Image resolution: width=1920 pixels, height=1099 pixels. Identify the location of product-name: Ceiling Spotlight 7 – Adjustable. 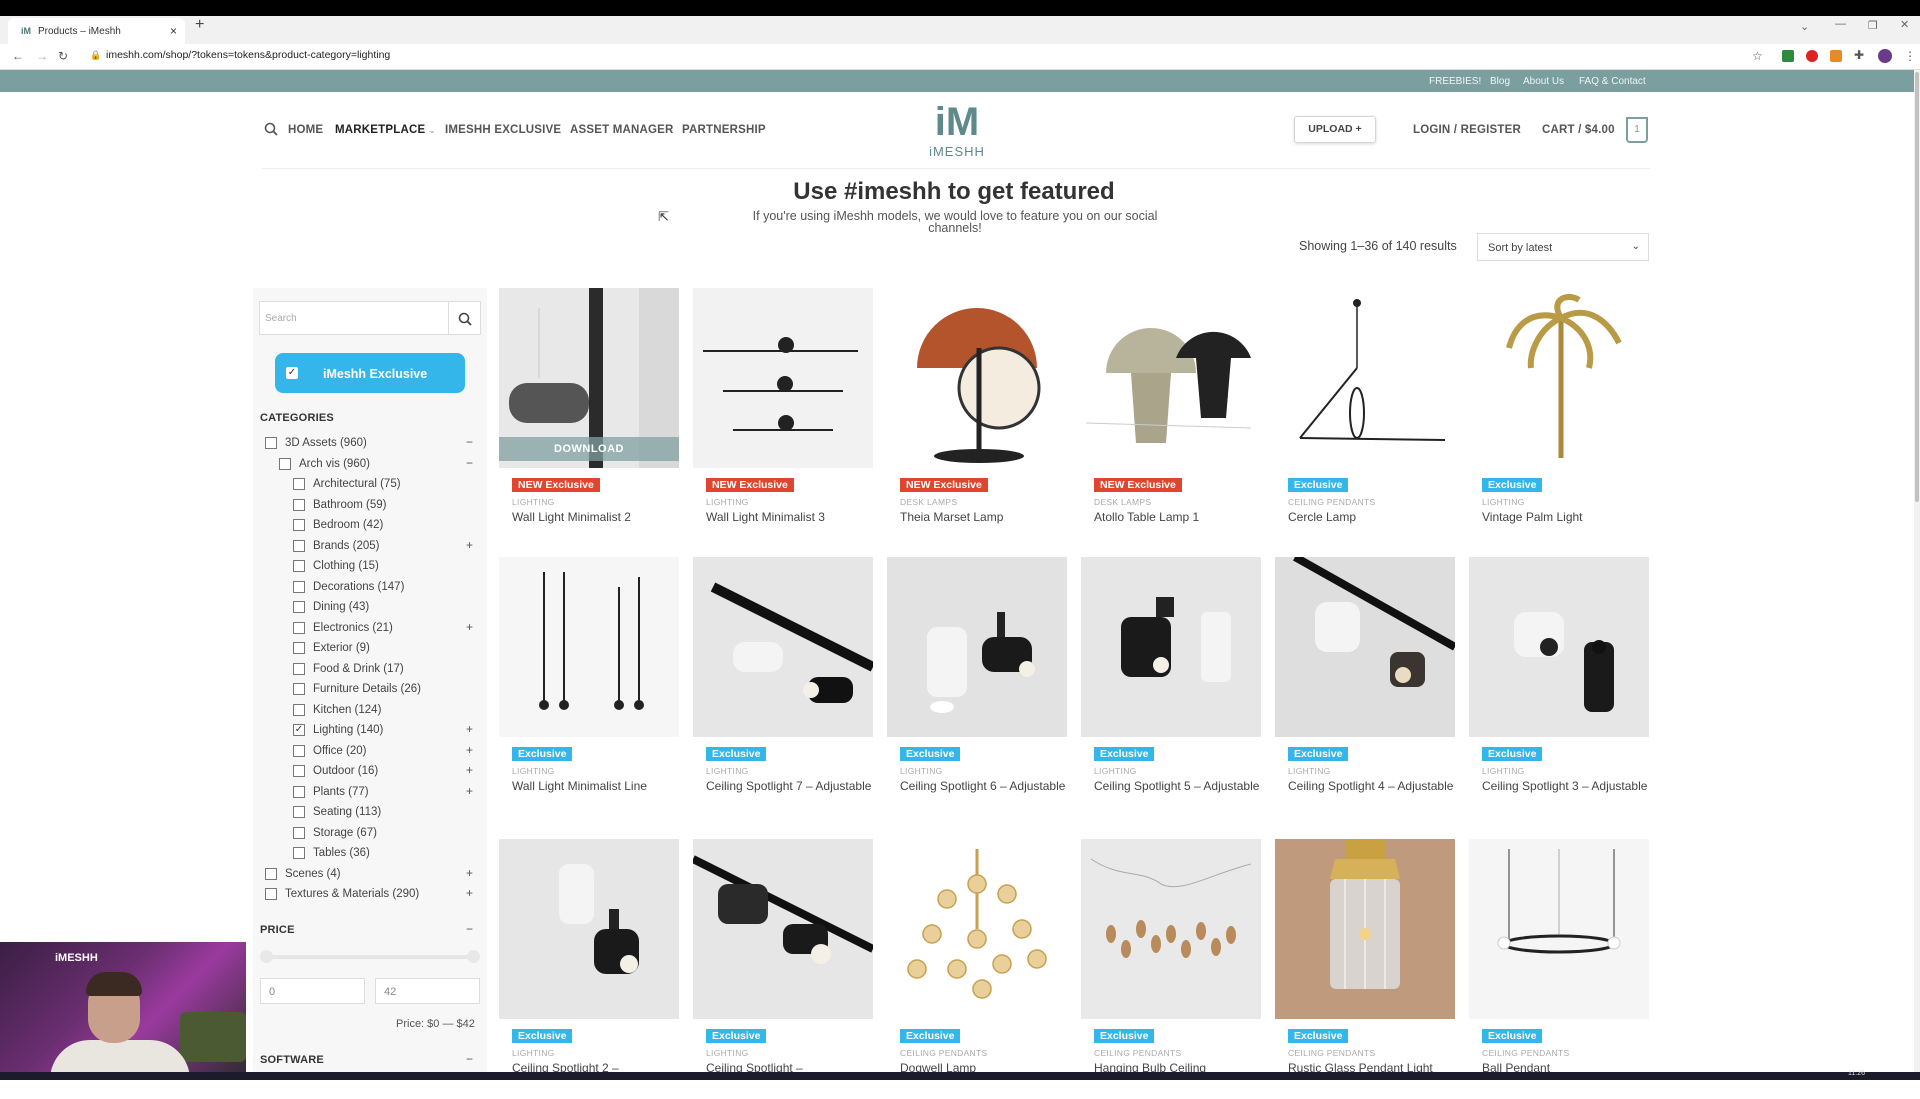
(793, 786).